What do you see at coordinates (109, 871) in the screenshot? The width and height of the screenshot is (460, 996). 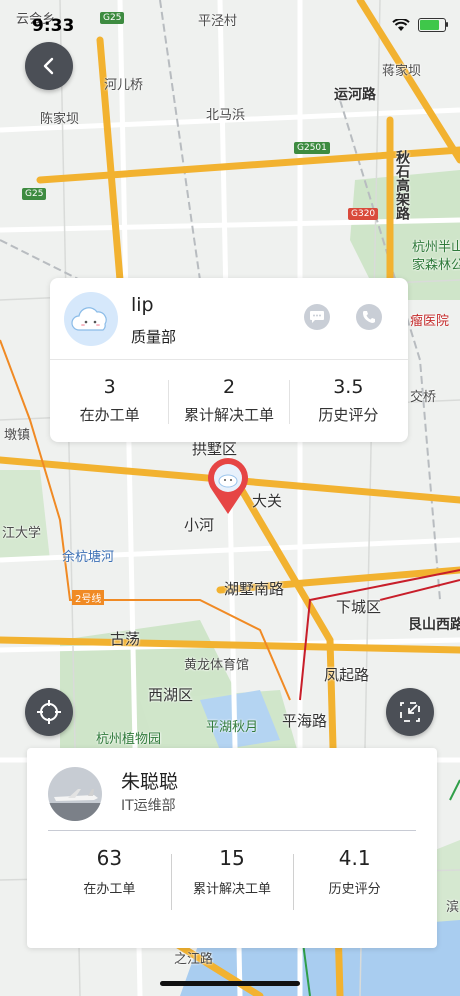 I see `stat-open-tickets: 63 在办工单` at bounding box center [109, 871].